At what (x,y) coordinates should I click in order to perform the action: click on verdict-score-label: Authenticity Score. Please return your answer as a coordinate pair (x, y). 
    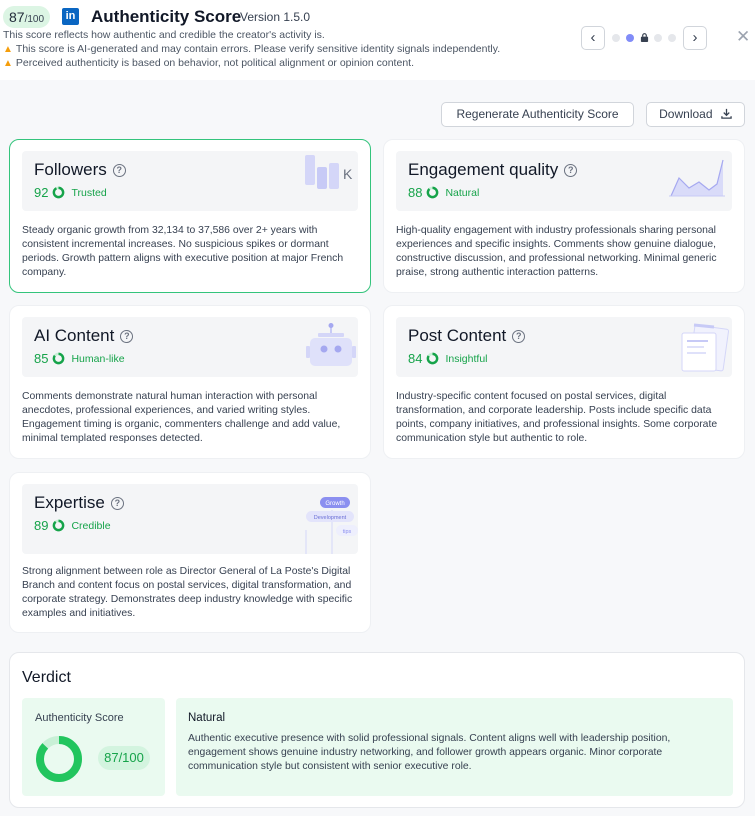
    Looking at the image, I should click on (79, 718).